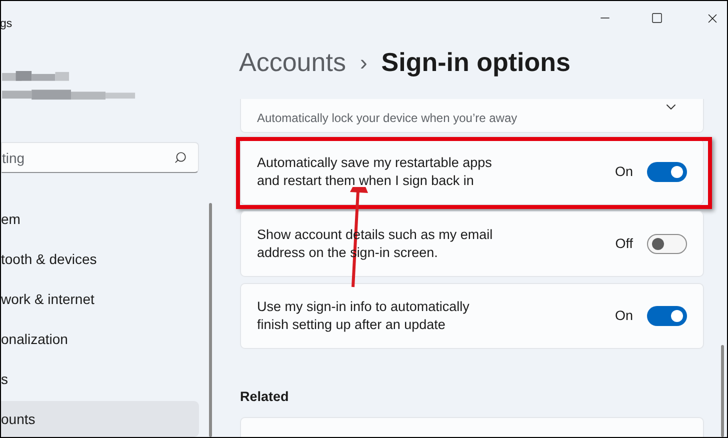  I want to click on setting-description: Automatically lock your device when you’re away, so click(387, 118).